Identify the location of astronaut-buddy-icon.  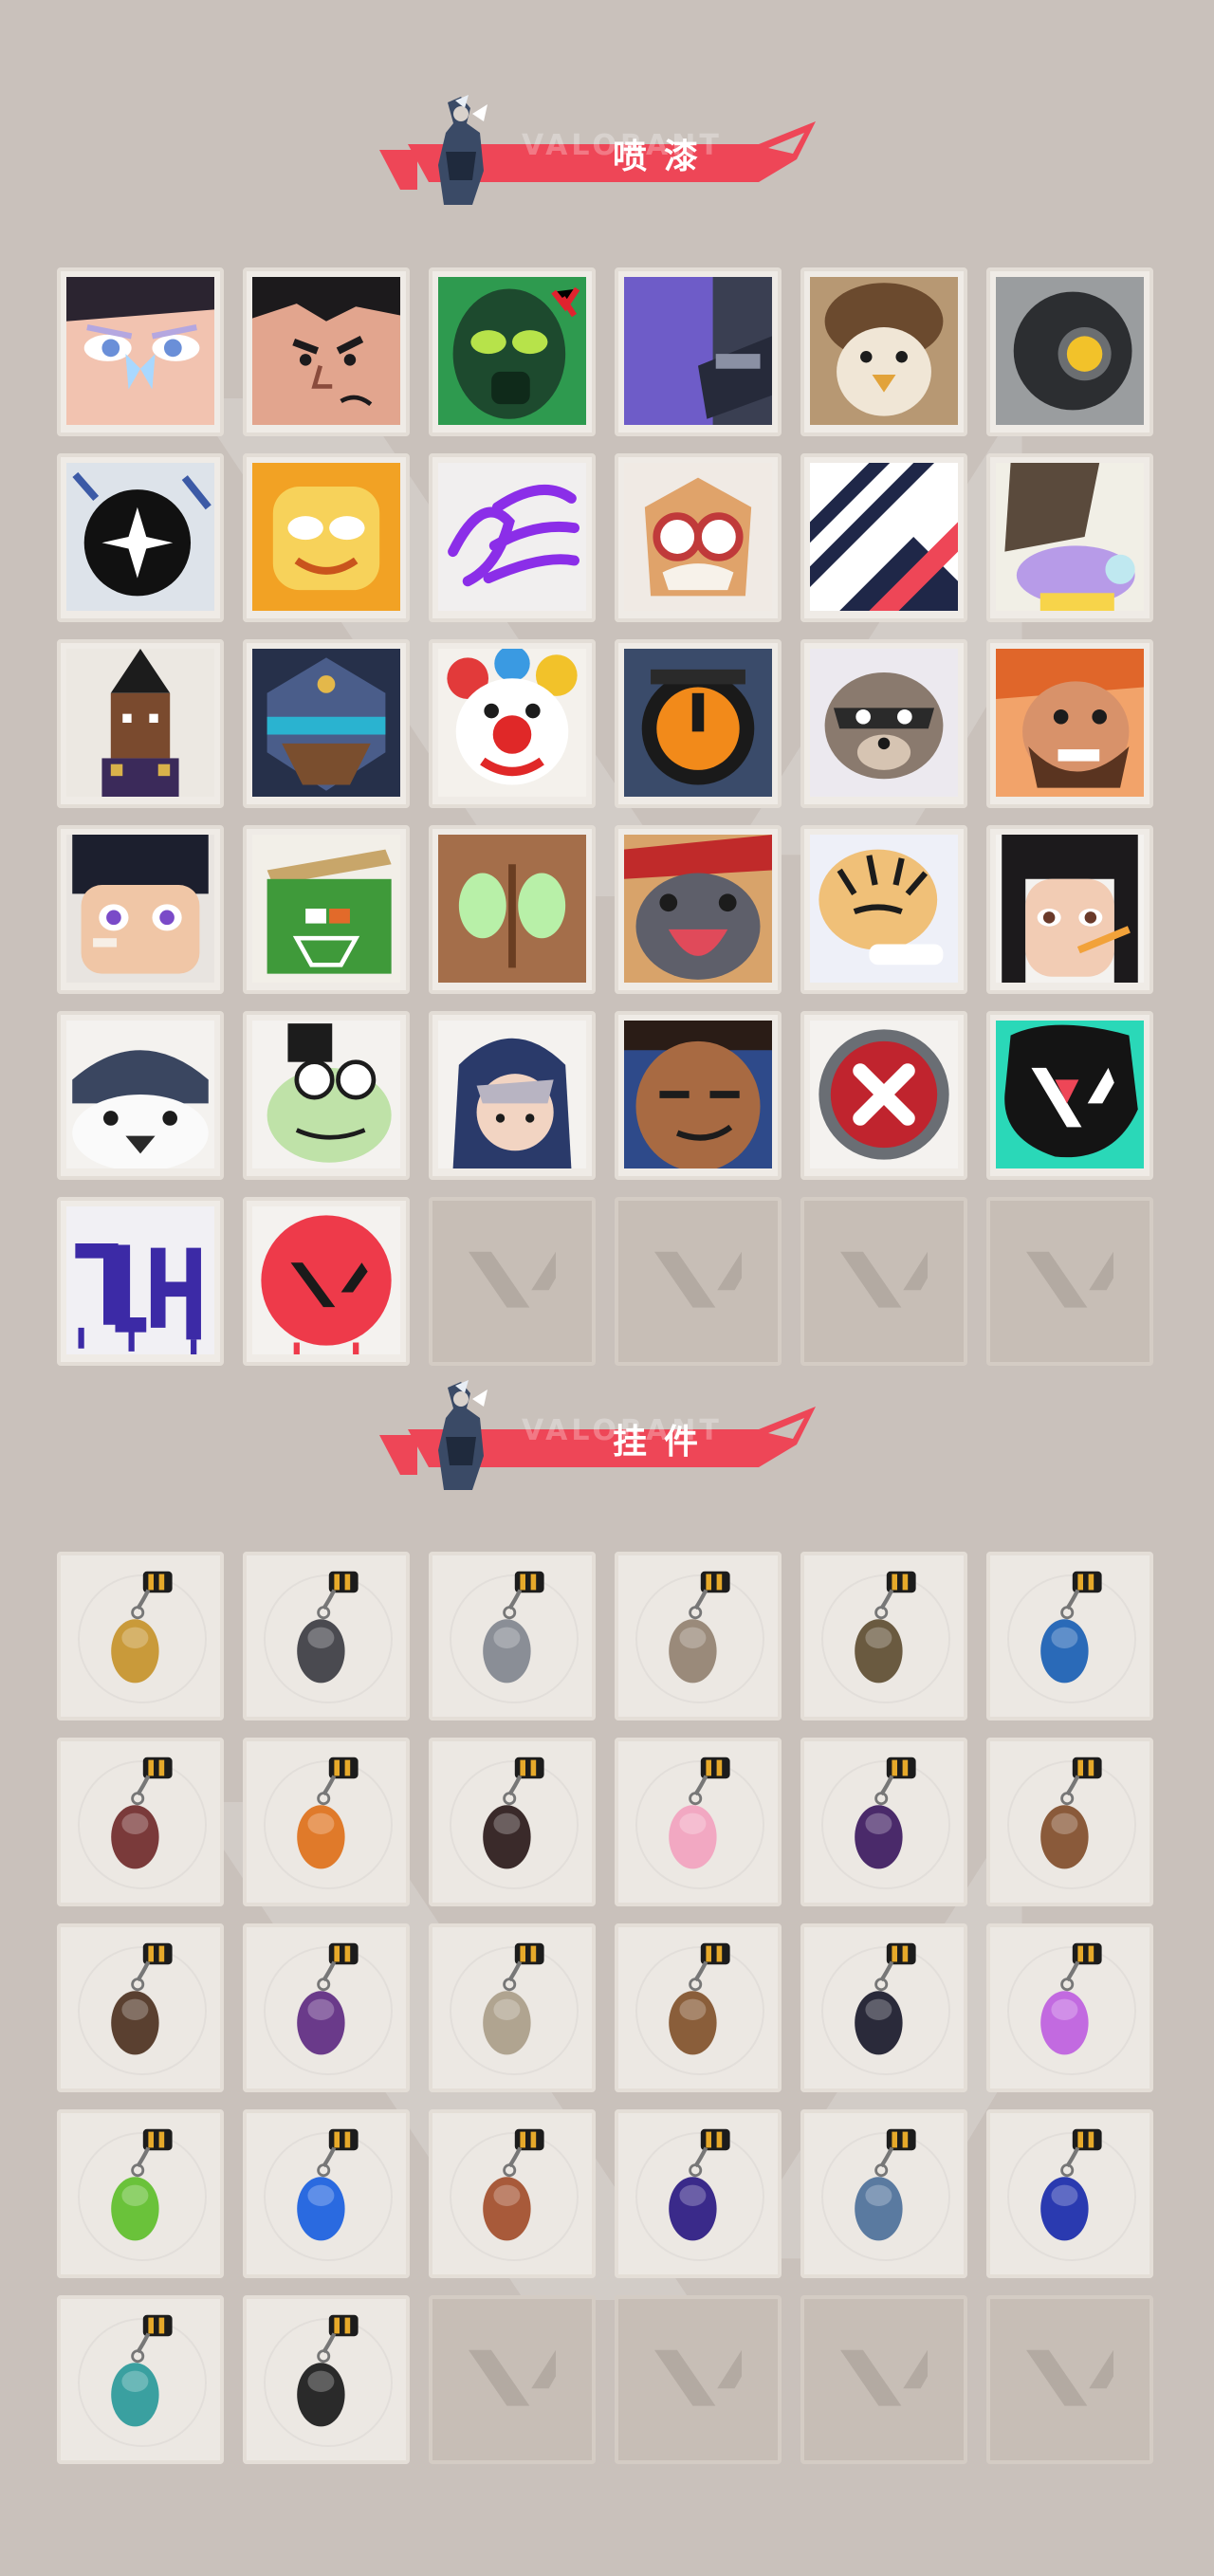
(328, 2184).